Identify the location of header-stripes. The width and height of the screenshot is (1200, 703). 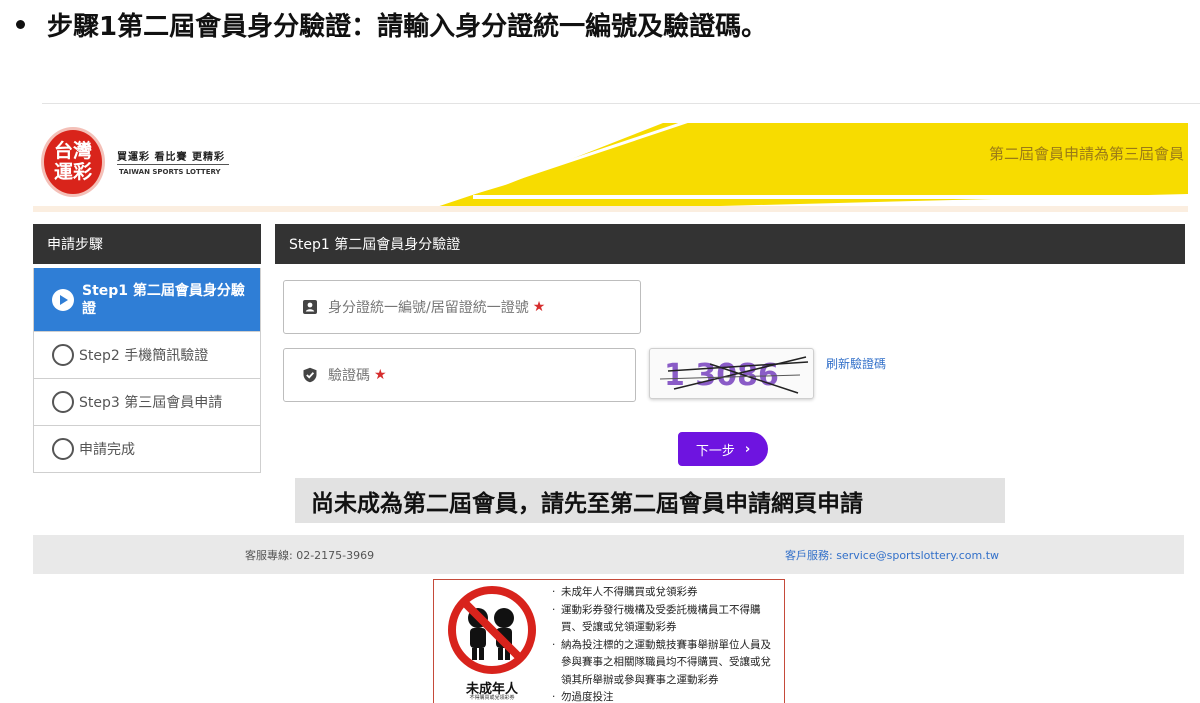
(610, 165).